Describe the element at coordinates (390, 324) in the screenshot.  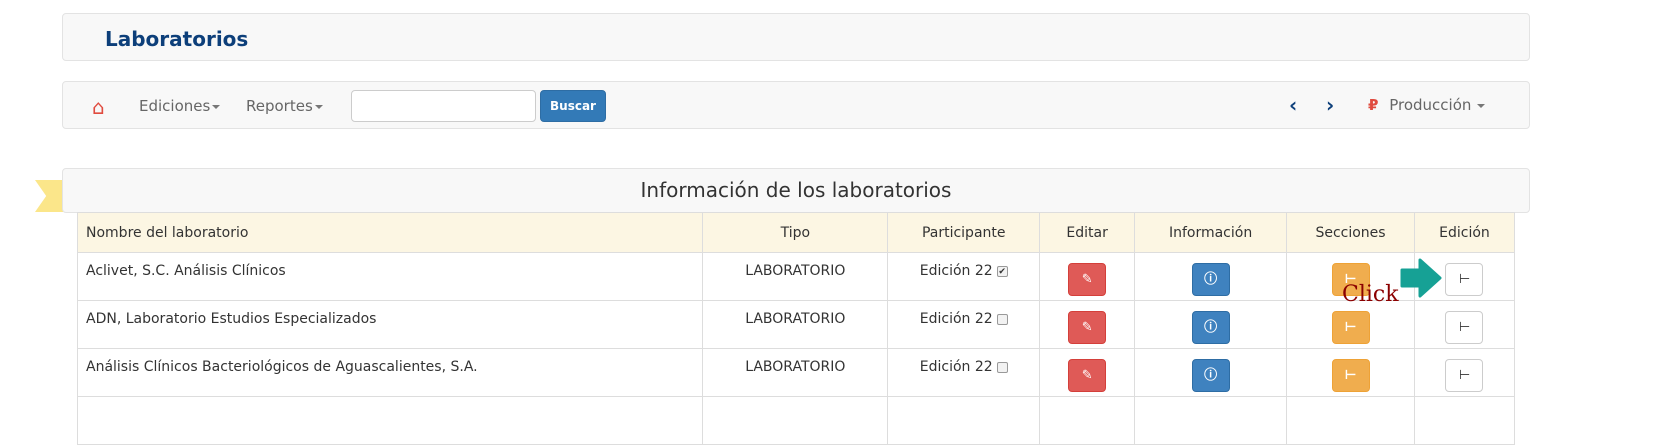
I see `lab-name: ADN, Laboratorio Estudios Especializados` at that location.